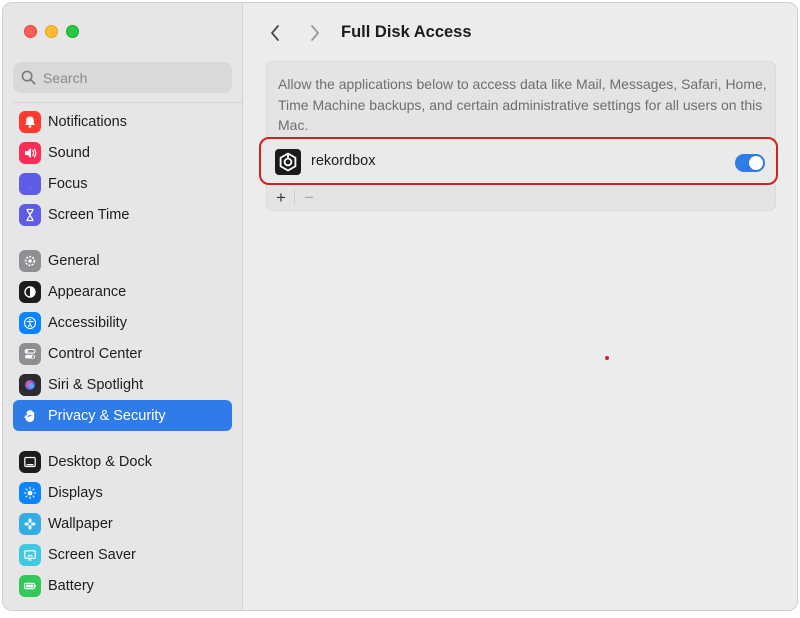 The height and width of the screenshot is (618, 800). What do you see at coordinates (30, 461) in the screenshot?
I see `dock-icon` at bounding box center [30, 461].